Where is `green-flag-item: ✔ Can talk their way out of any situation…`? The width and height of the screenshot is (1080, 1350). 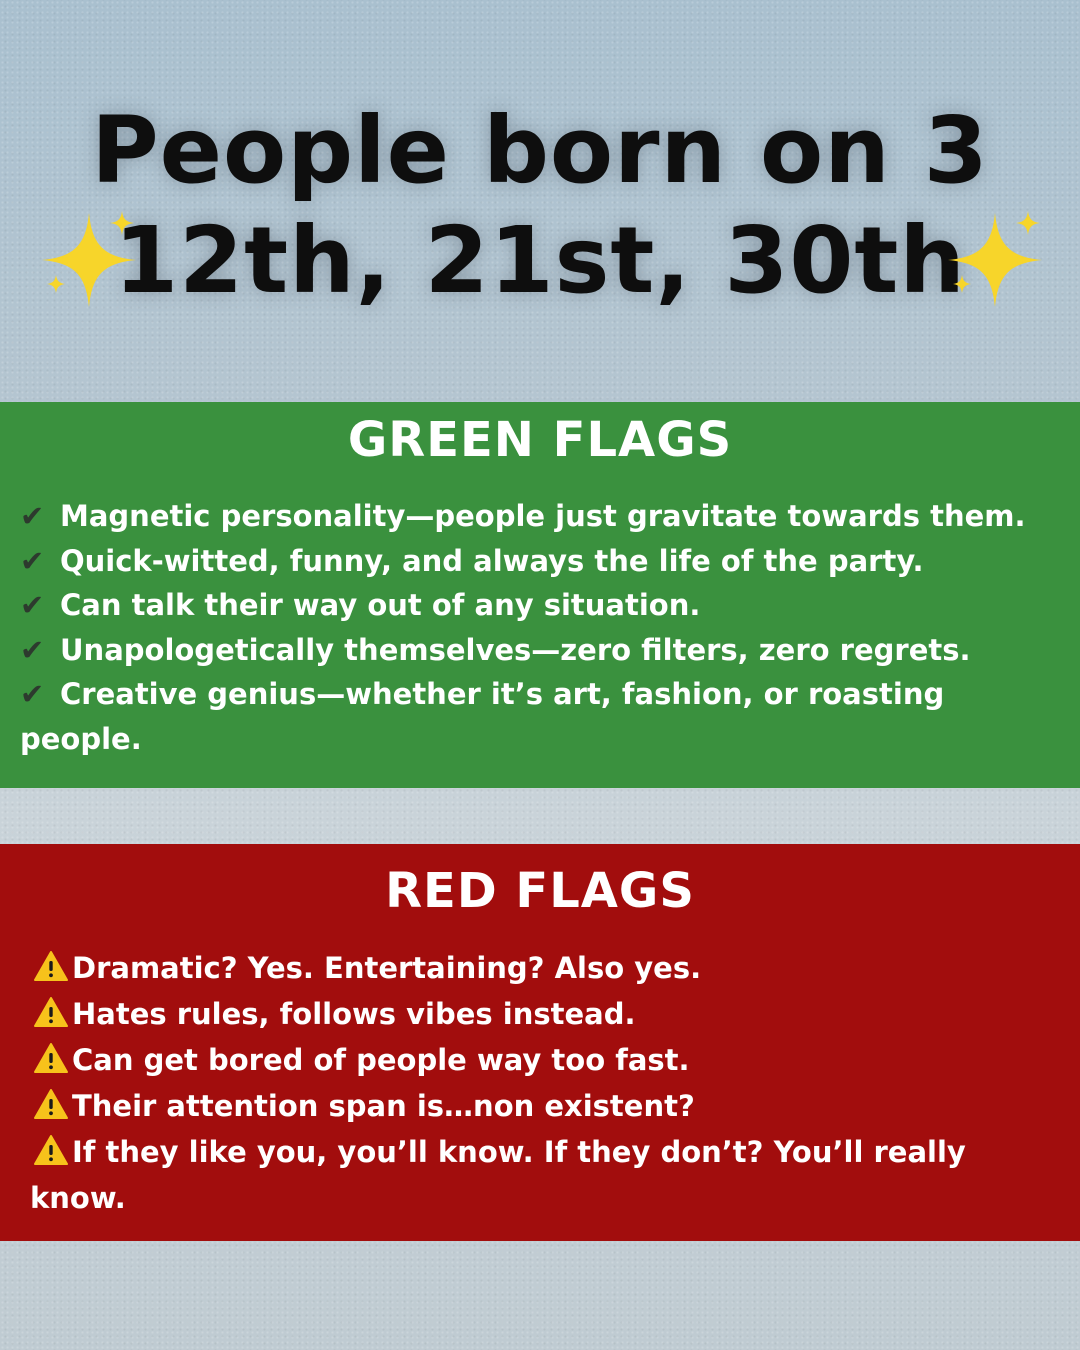
green-flag-item: ✔ Can talk their way out of any situation… is located at coordinates (540, 605).